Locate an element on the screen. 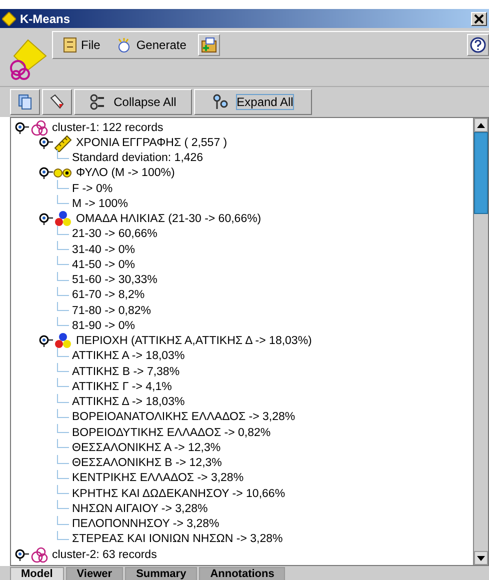 The width and height of the screenshot is (489, 580). tree-node-label: 71-80 -> 0,82% is located at coordinates (111, 310).